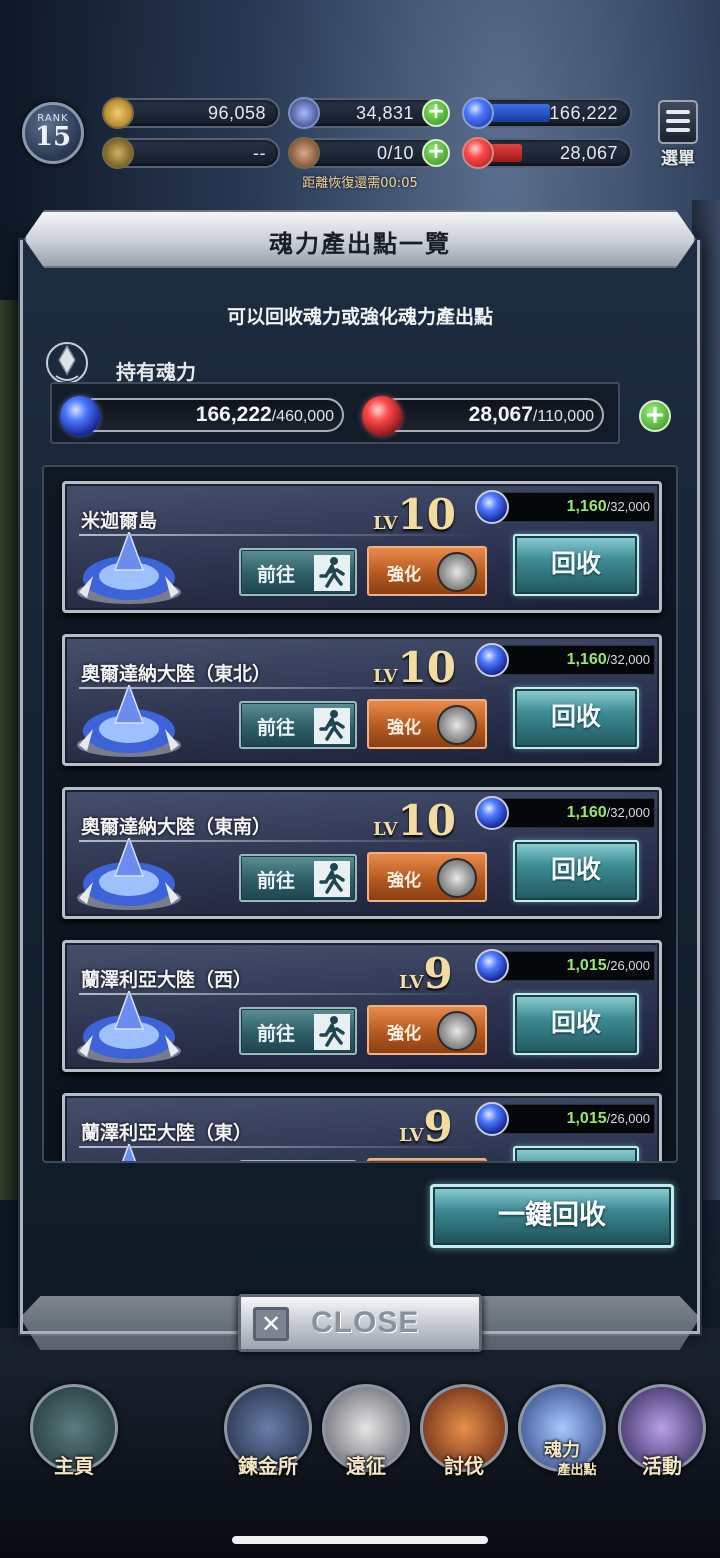 Image resolution: width=720 pixels, height=1558 pixels. I want to click on accumulated-current: 1,160, so click(586, 812).